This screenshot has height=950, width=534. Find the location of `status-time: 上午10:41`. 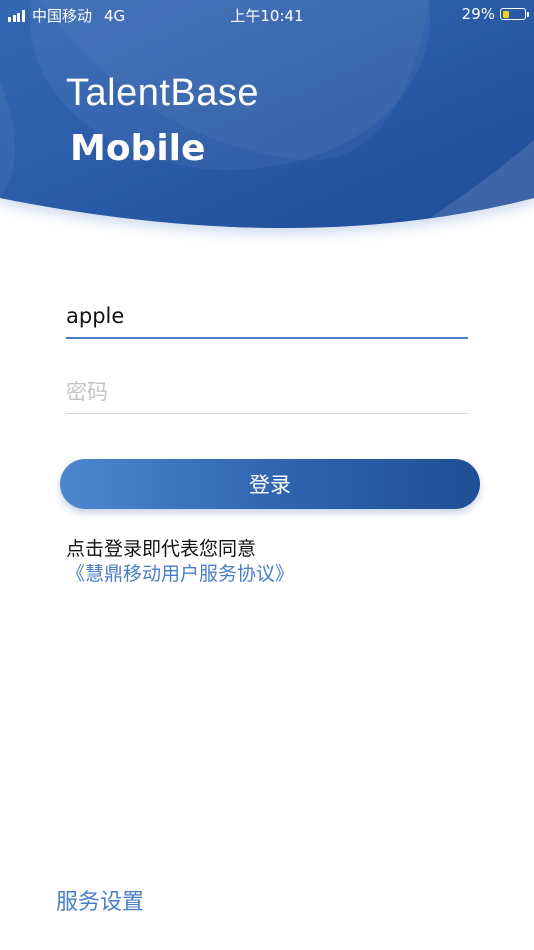

status-time: 上午10:41 is located at coordinates (267, 16).